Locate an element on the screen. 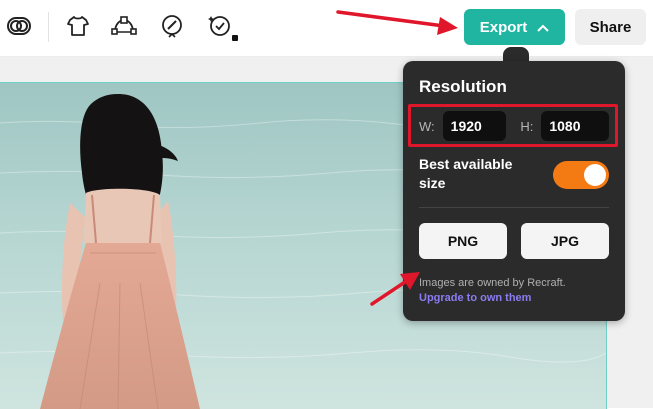 The height and width of the screenshot is (409, 653). toolbar-divider is located at coordinates (48, 27).